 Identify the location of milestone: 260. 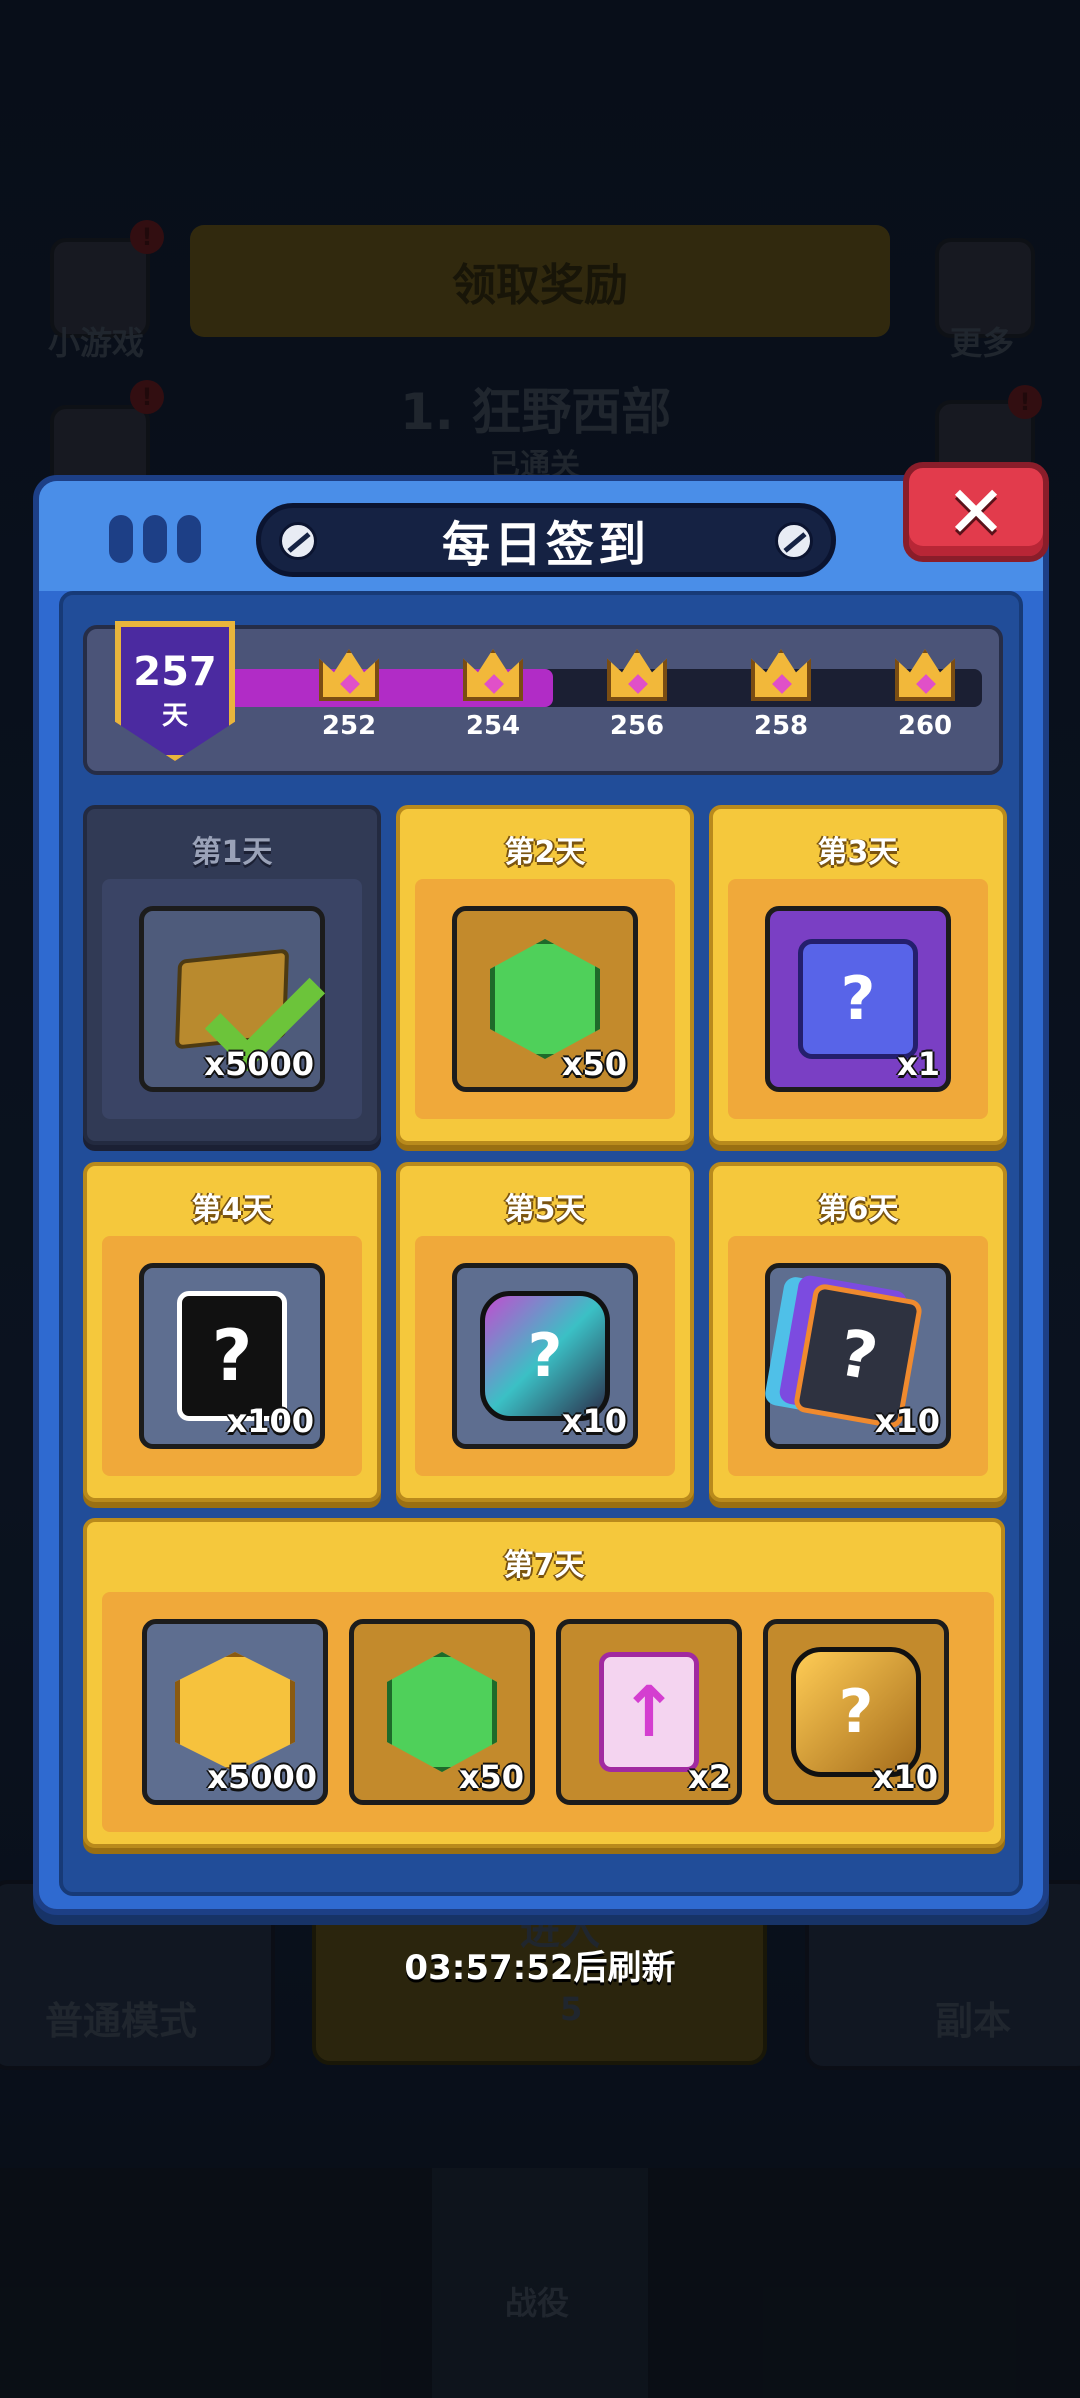
(925, 695).